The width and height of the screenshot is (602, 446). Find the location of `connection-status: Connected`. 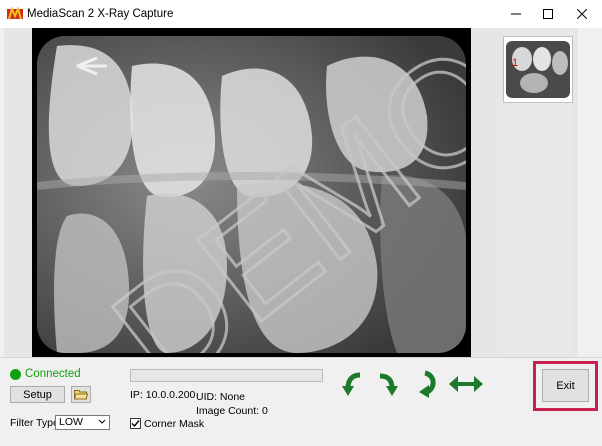

connection-status: Connected is located at coordinates (53, 374).